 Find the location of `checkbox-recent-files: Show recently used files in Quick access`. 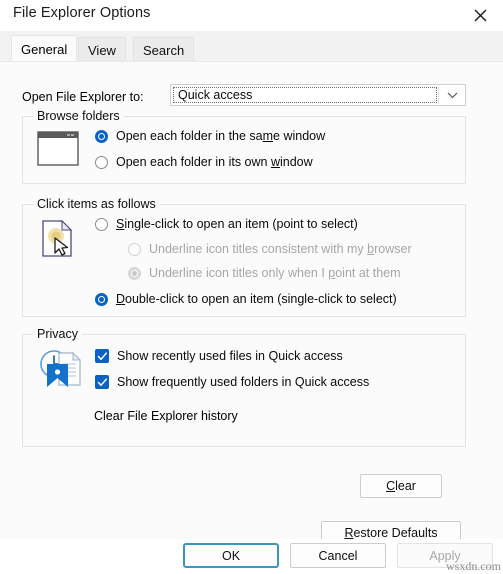

checkbox-recent-files: Show recently used files in Quick access is located at coordinates (219, 356).